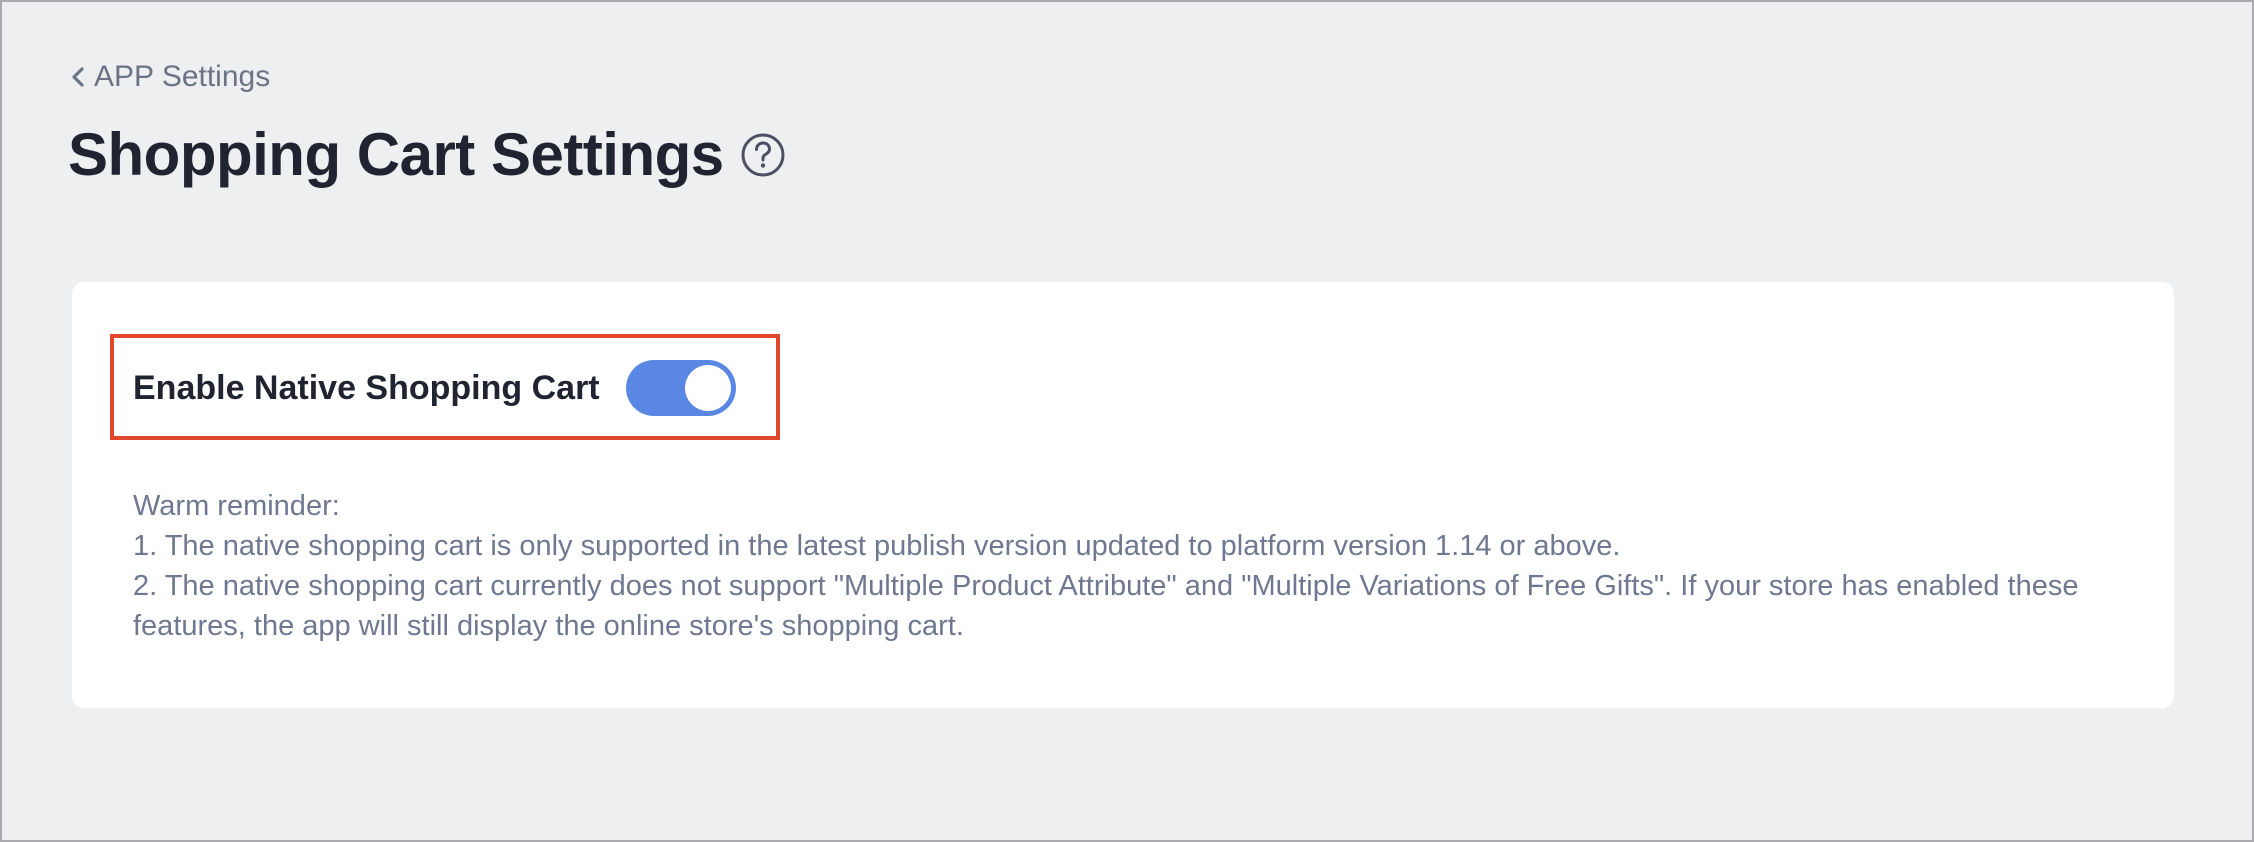  Describe the element at coordinates (763, 155) in the screenshot. I see `question-circle-icon` at that location.